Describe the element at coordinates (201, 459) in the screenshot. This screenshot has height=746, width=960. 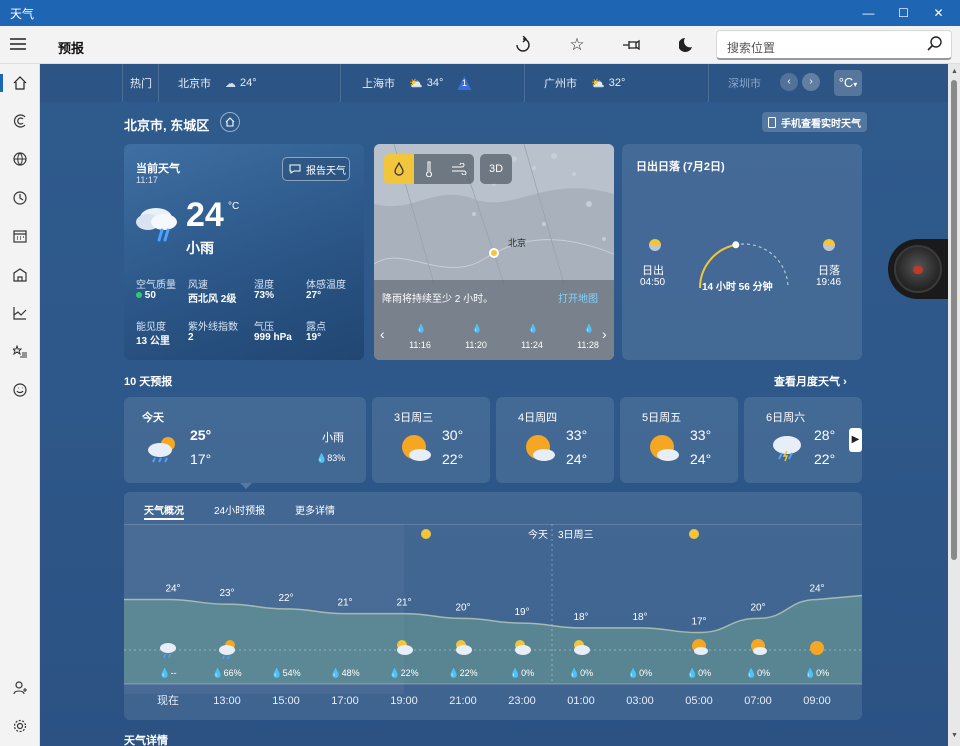
I see `day-low: 17°` at that location.